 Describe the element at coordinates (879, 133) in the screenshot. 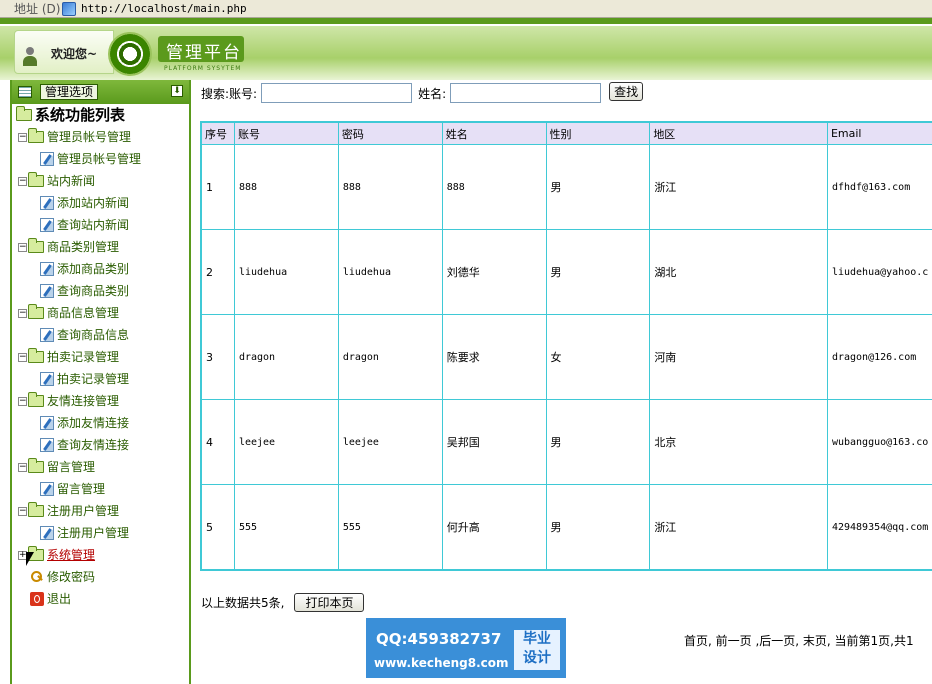

I see `column-header: Email` at that location.